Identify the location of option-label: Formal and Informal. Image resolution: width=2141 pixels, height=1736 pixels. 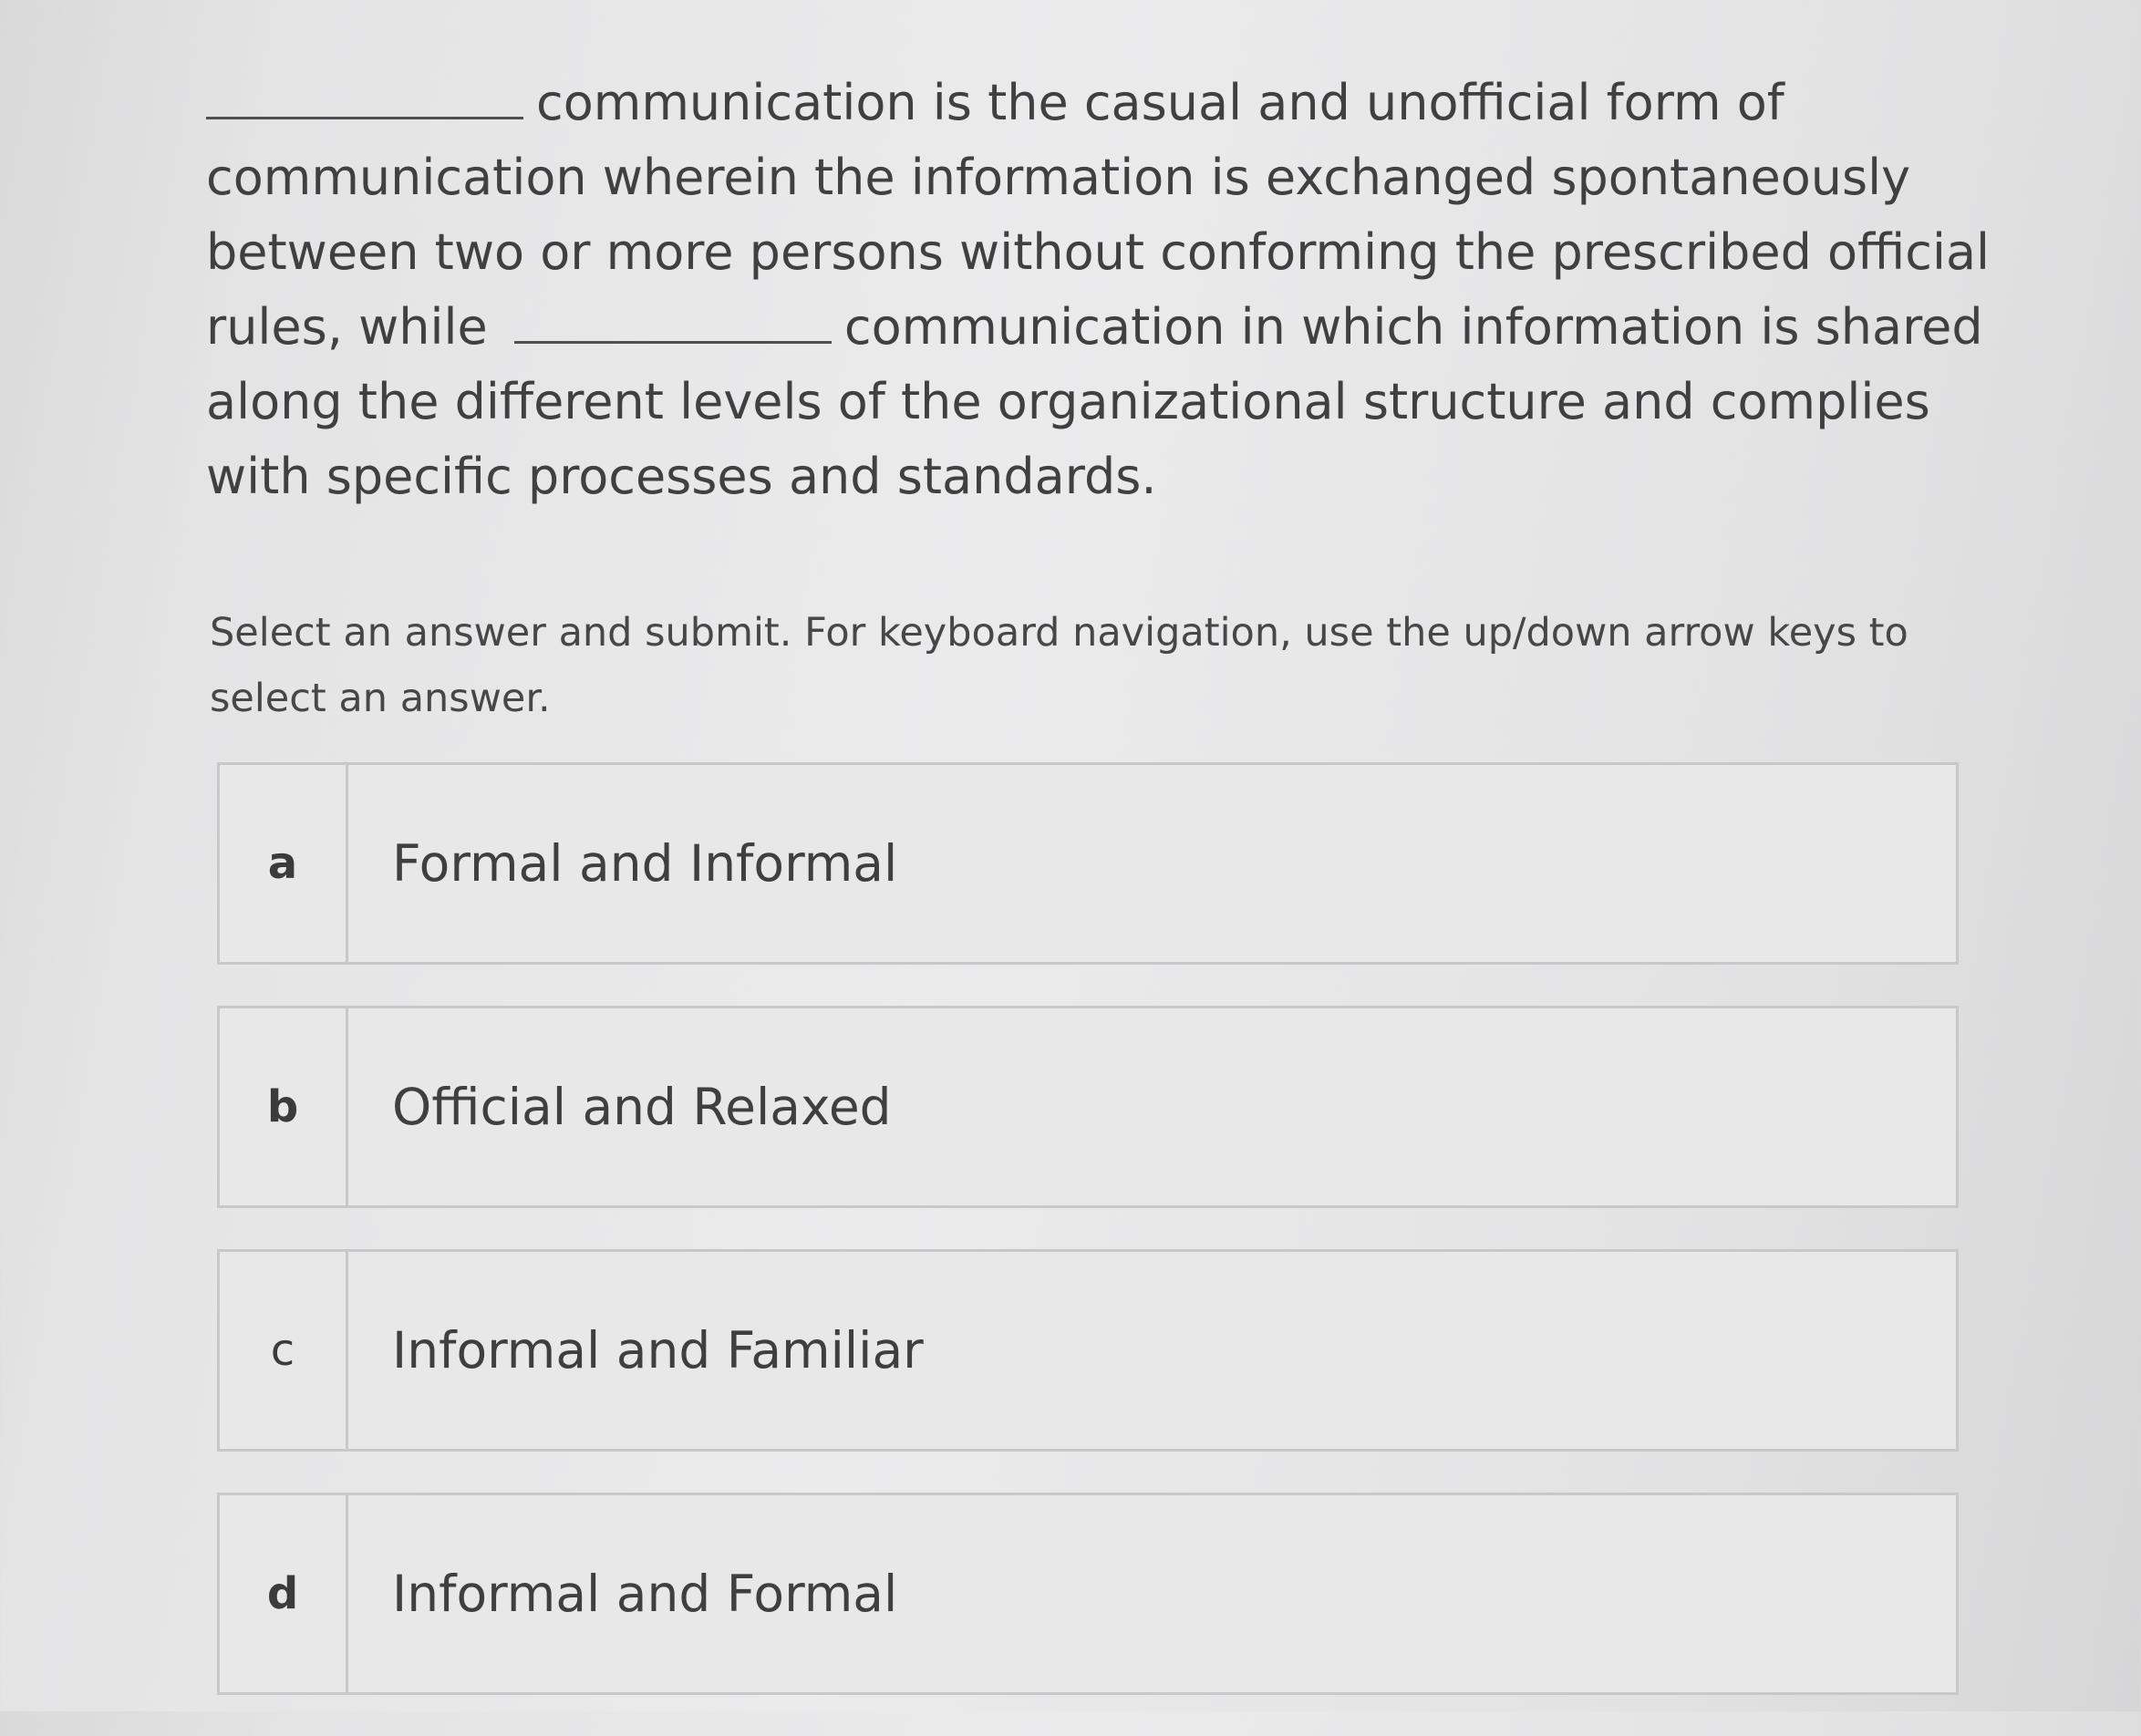
(645, 863).